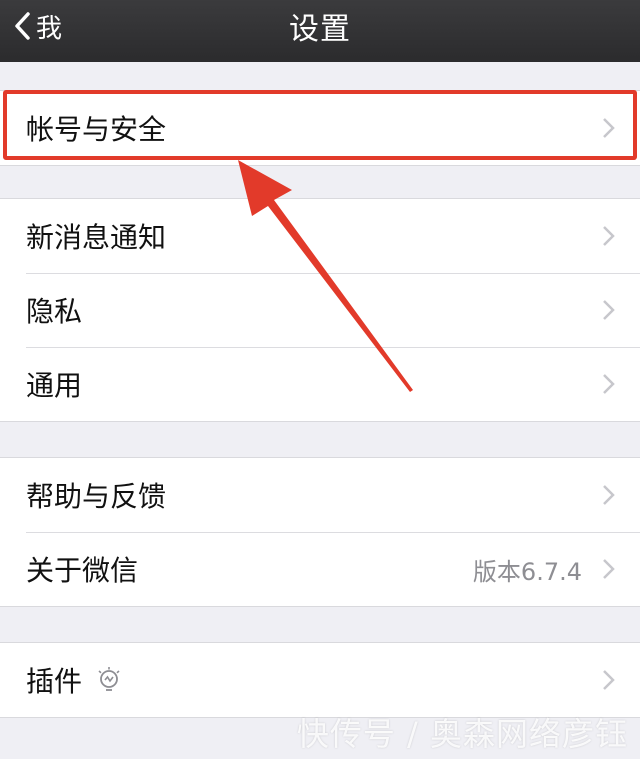 The width and height of the screenshot is (640, 759). I want to click on settings-item-plugins: 插件, so click(320, 680).